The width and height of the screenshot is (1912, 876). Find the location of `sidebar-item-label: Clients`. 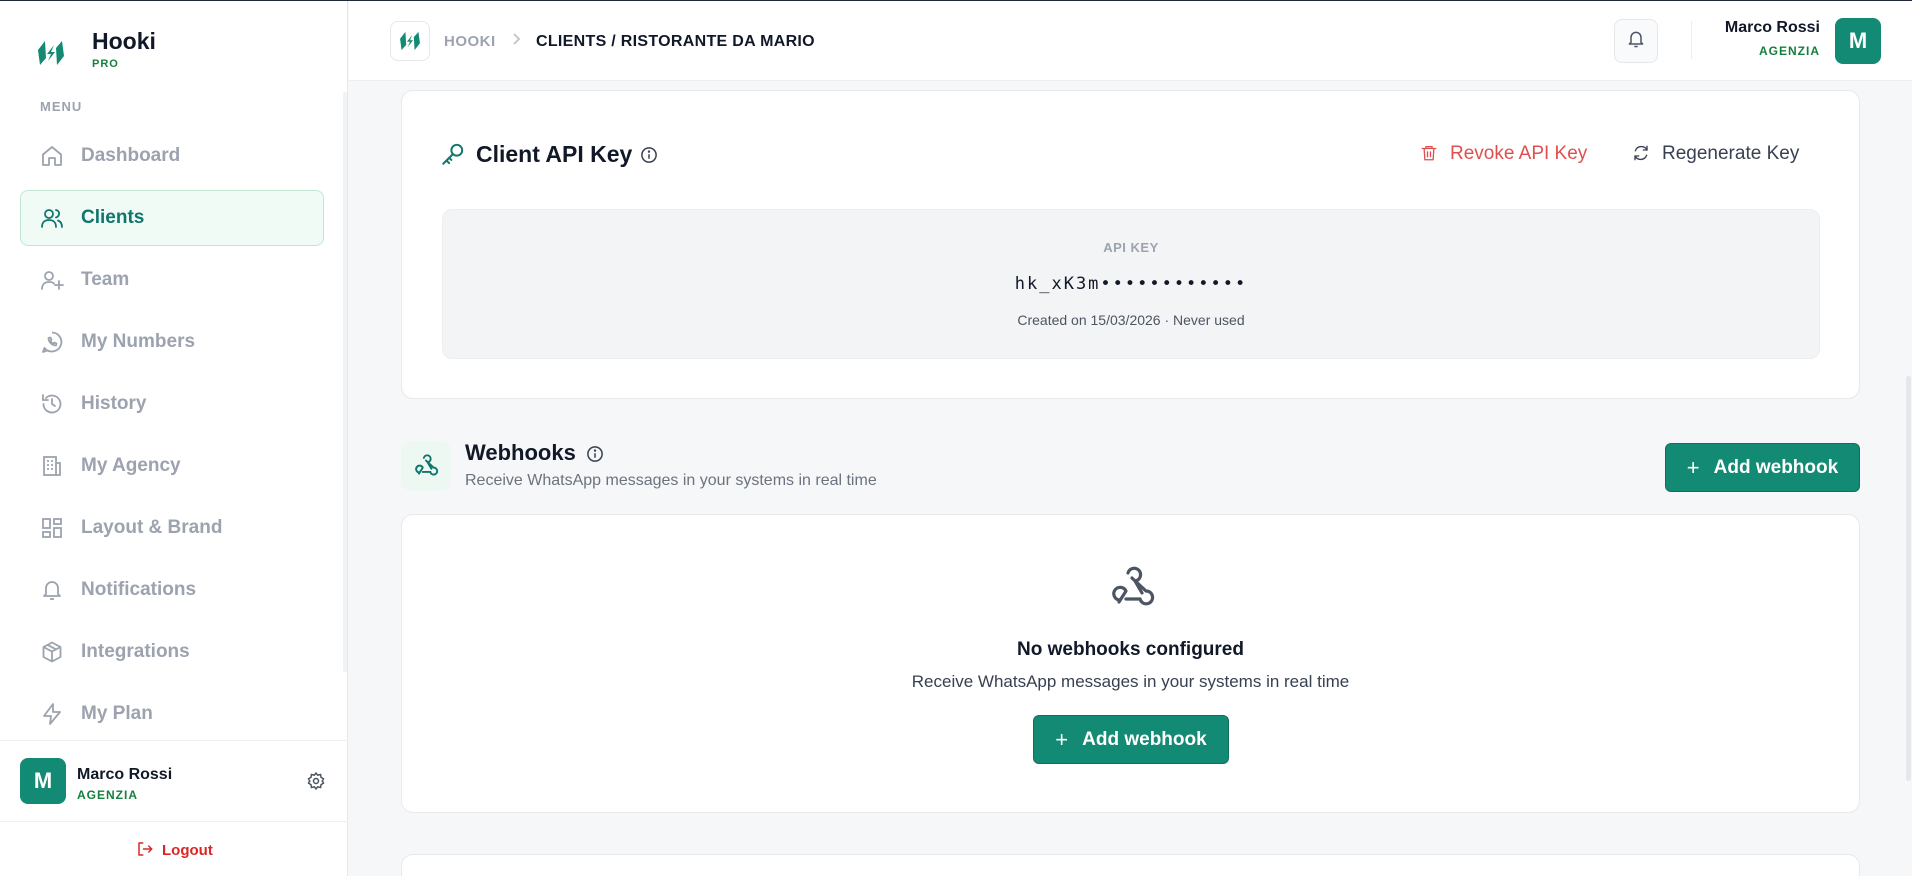

sidebar-item-label: Clients is located at coordinates (113, 217).